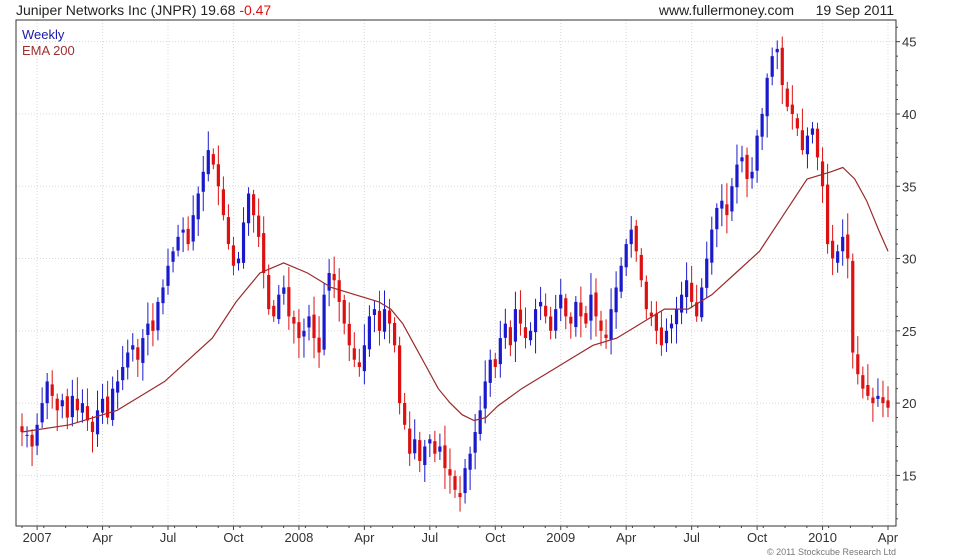 The image size is (980, 560). Describe the element at coordinates (560, 537) in the screenshot. I see `x-tick-label: 2009` at that location.